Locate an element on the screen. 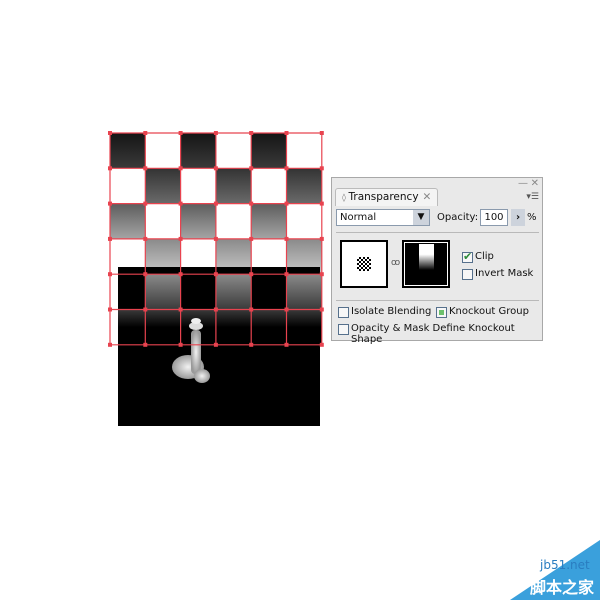 This screenshot has height=600, width=600. isolate-blending-checkbox is located at coordinates (343, 312).